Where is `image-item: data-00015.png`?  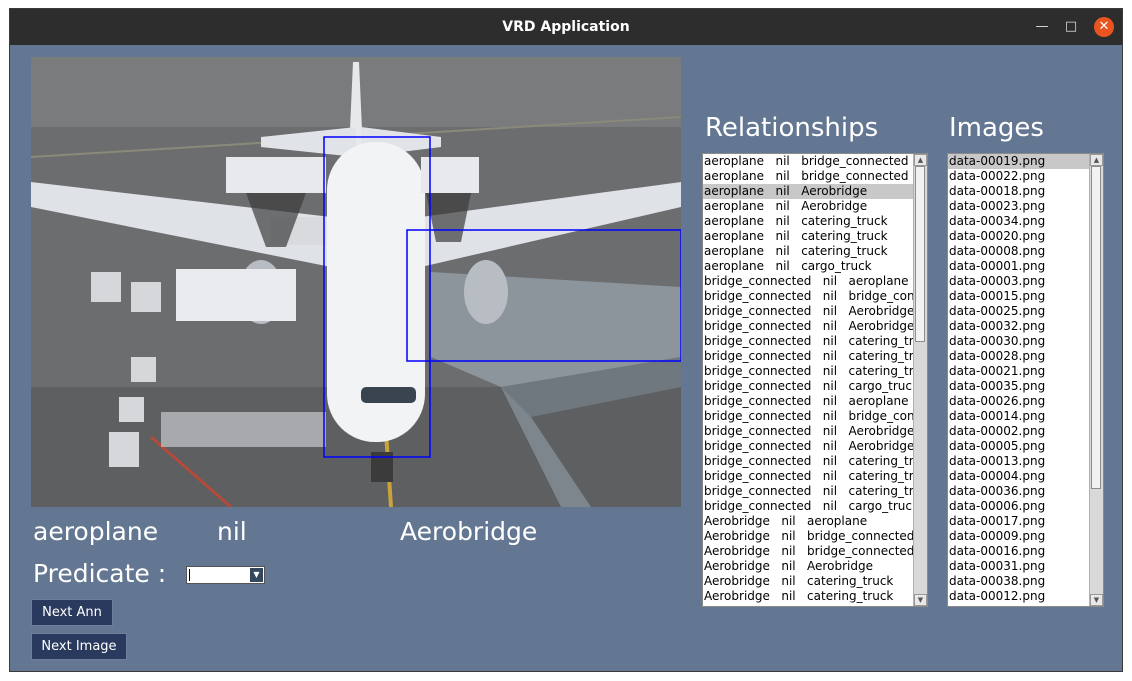 image-item: data-00015.png is located at coordinates (1018, 296).